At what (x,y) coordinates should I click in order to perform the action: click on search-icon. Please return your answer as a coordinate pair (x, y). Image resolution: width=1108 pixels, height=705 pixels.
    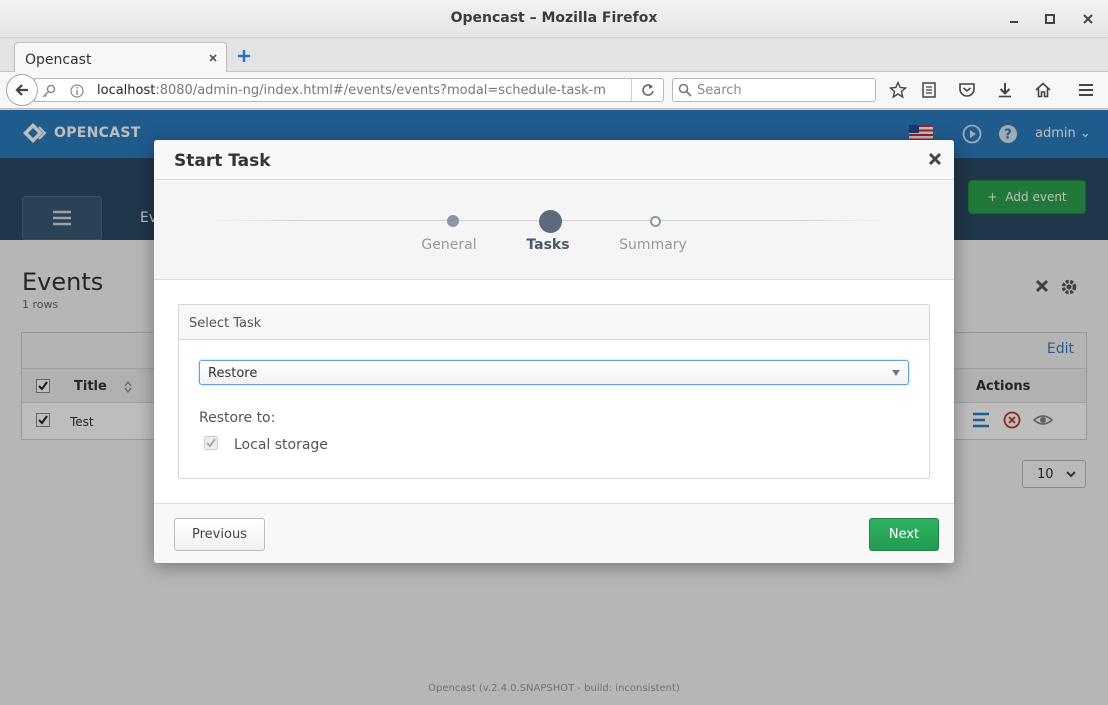
    Looking at the image, I should click on (685, 90).